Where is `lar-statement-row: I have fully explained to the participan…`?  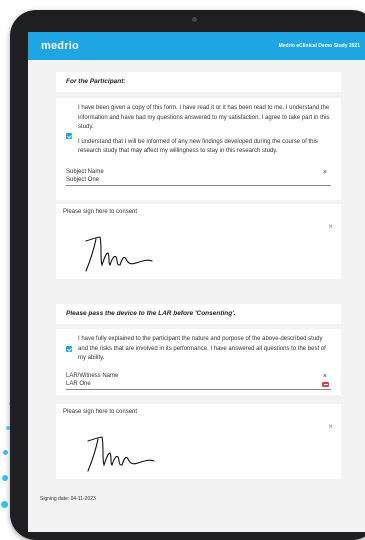
lar-statement-row: I have fully explained to the participan… is located at coordinates (198, 349).